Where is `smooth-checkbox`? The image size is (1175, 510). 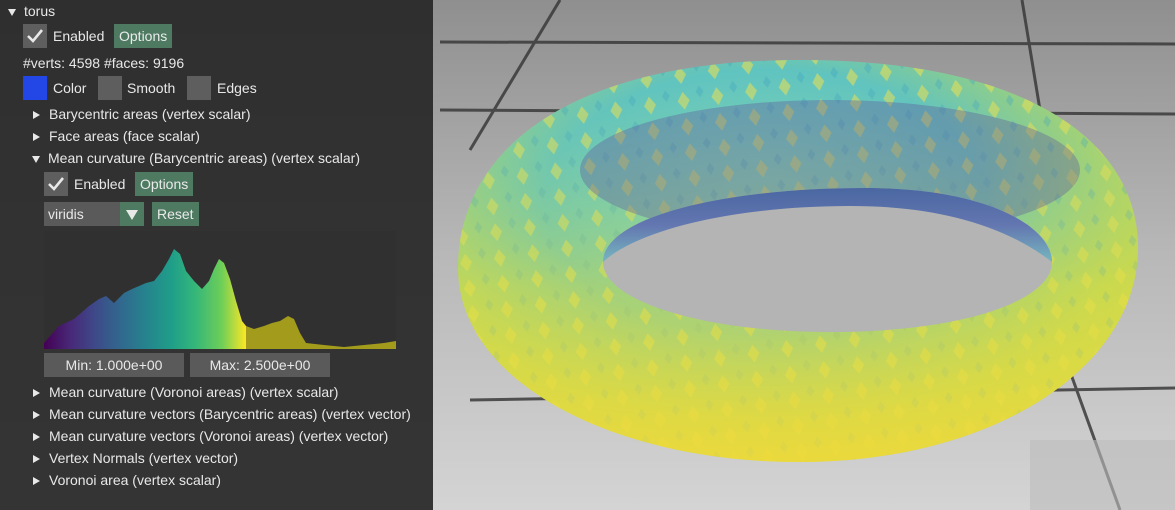
smooth-checkbox is located at coordinates (110, 88).